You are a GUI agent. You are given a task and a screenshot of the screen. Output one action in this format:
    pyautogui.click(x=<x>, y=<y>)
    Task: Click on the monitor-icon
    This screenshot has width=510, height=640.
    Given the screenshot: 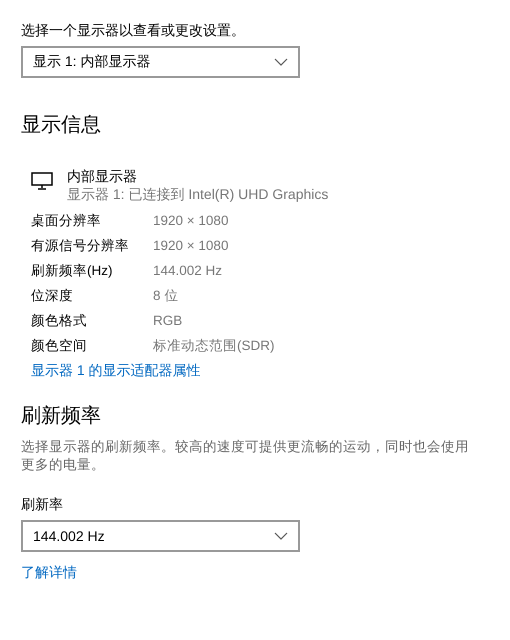 What is the action you would take?
    pyautogui.click(x=42, y=181)
    